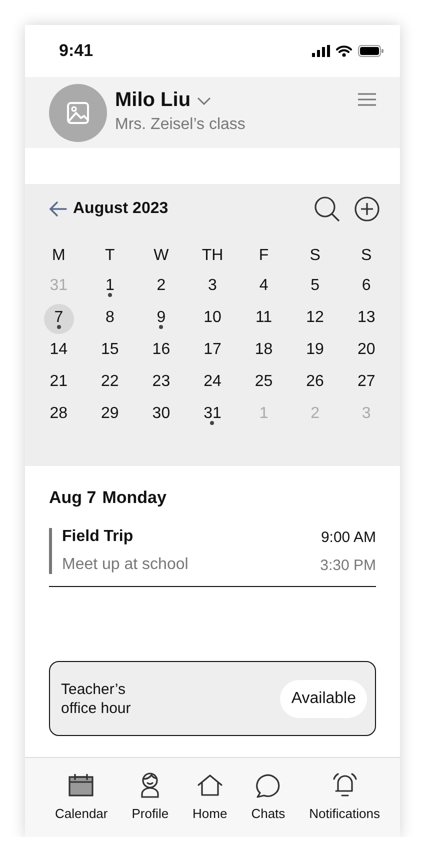 The height and width of the screenshot is (862, 425). Describe the element at coordinates (110, 256) in the screenshot. I see `weekday-label: T` at that location.